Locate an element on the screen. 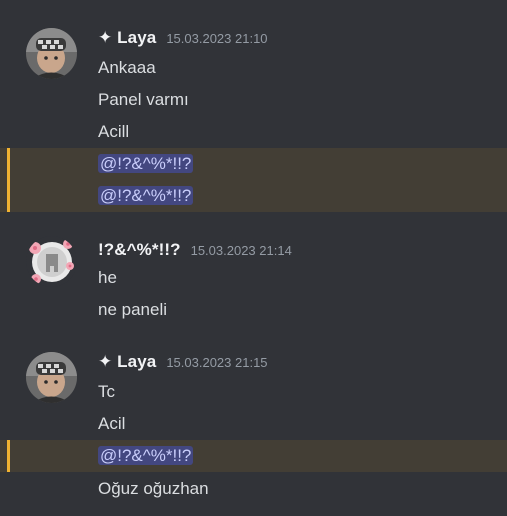 This screenshot has width=507, height=516. message-header: ✦ Laya 15.03.2023 21:10 is located at coordinates (183, 40).